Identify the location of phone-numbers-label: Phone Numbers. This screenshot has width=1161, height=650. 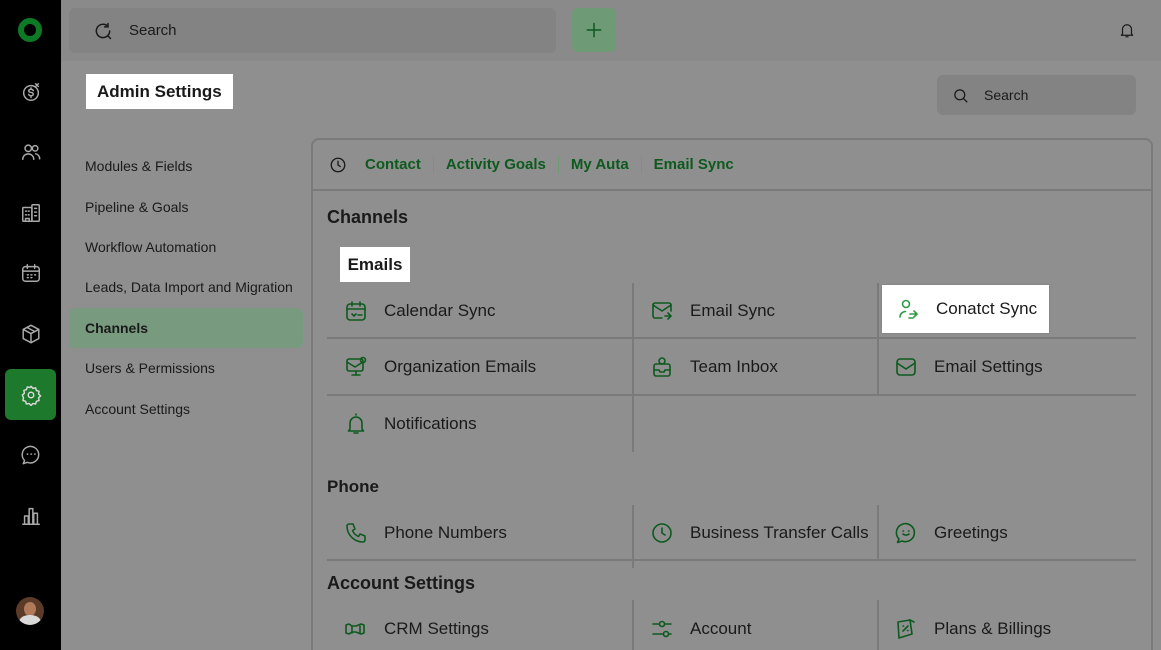
(445, 532).